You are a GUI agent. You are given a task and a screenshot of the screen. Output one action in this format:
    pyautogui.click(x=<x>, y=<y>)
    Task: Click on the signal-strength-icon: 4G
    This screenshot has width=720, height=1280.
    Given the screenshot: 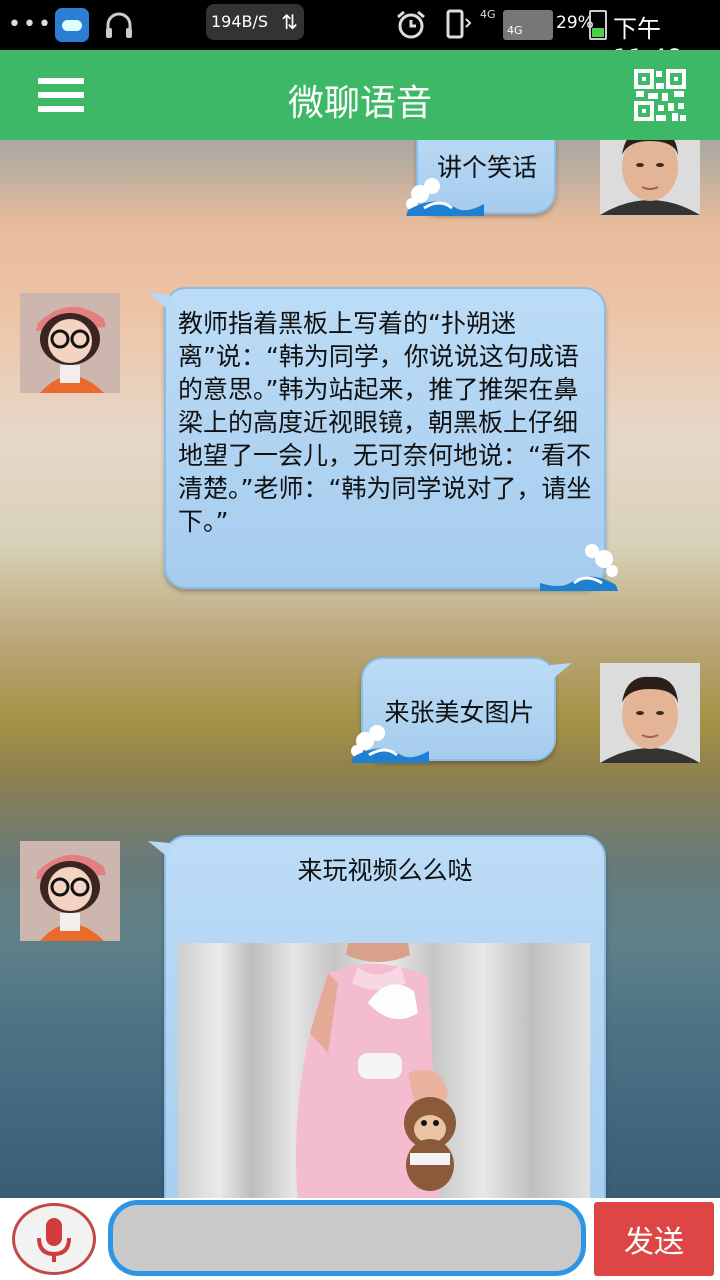 What is the action you would take?
    pyautogui.click(x=528, y=25)
    